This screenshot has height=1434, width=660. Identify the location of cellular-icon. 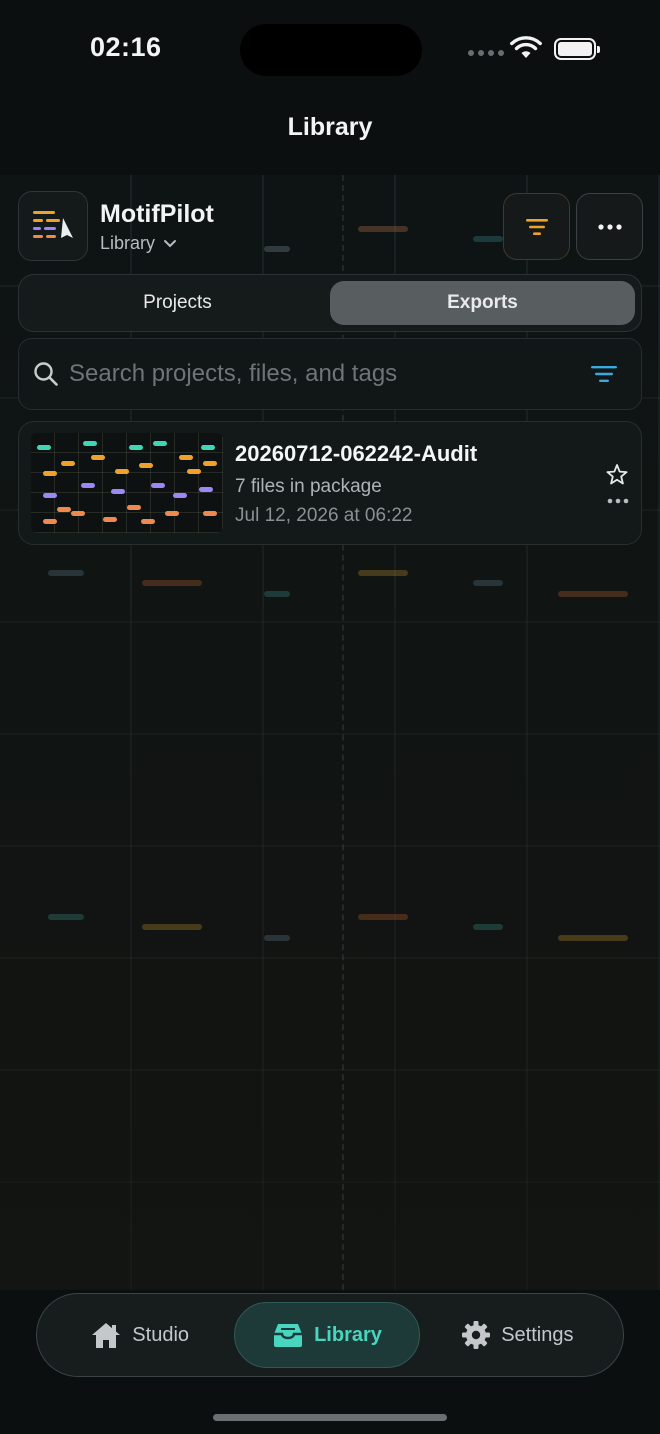
(486, 53).